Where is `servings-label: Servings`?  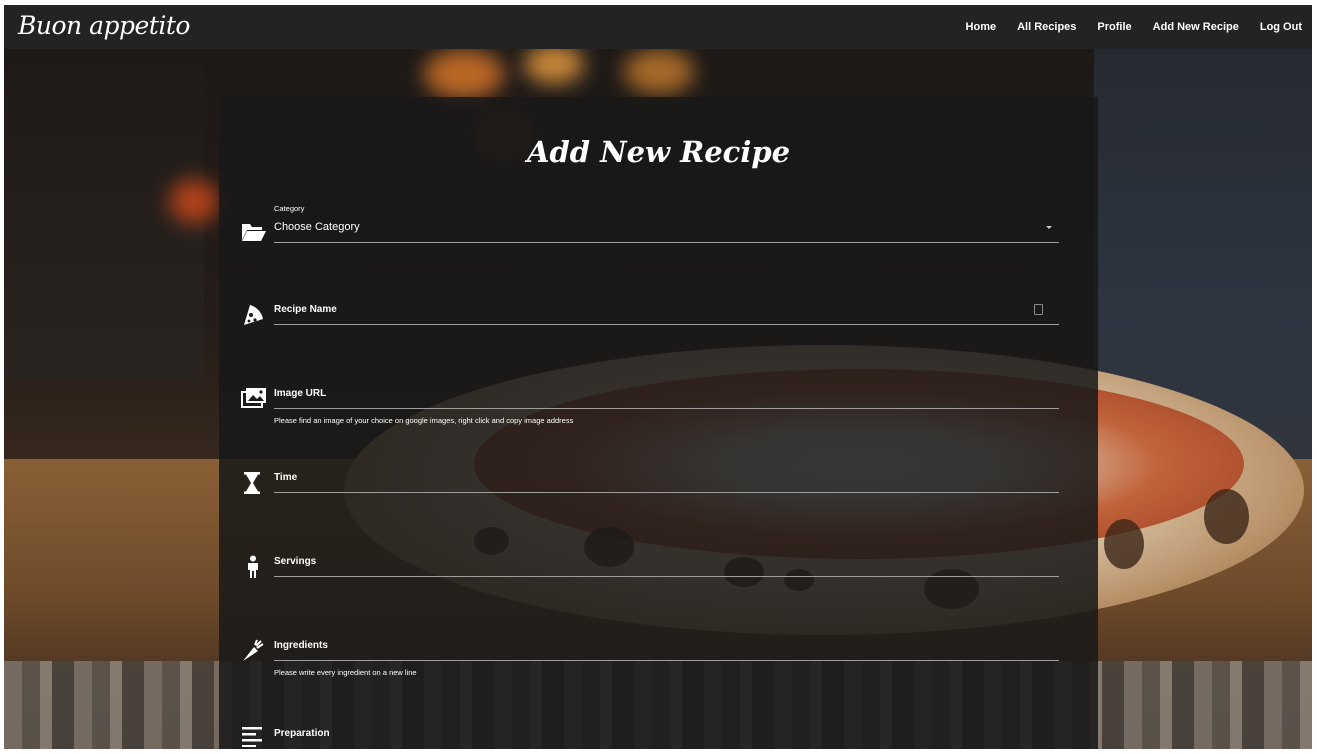
servings-label: Servings is located at coordinates (295, 561).